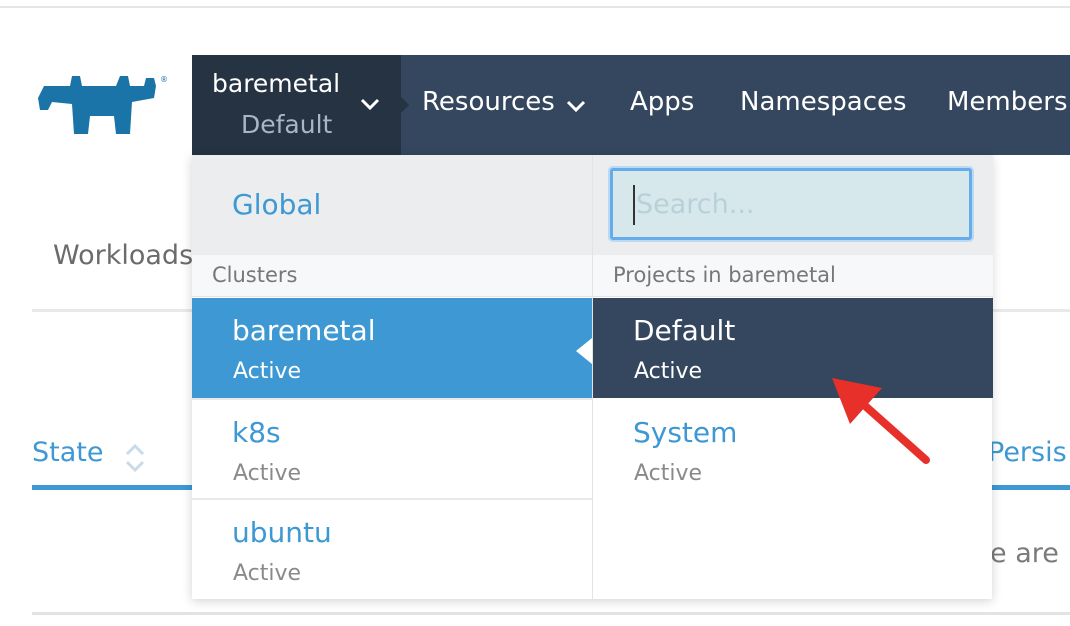 The width and height of the screenshot is (1070, 626). Describe the element at coordinates (287, 124) in the screenshot. I see `current-project-name: Default` at that location.